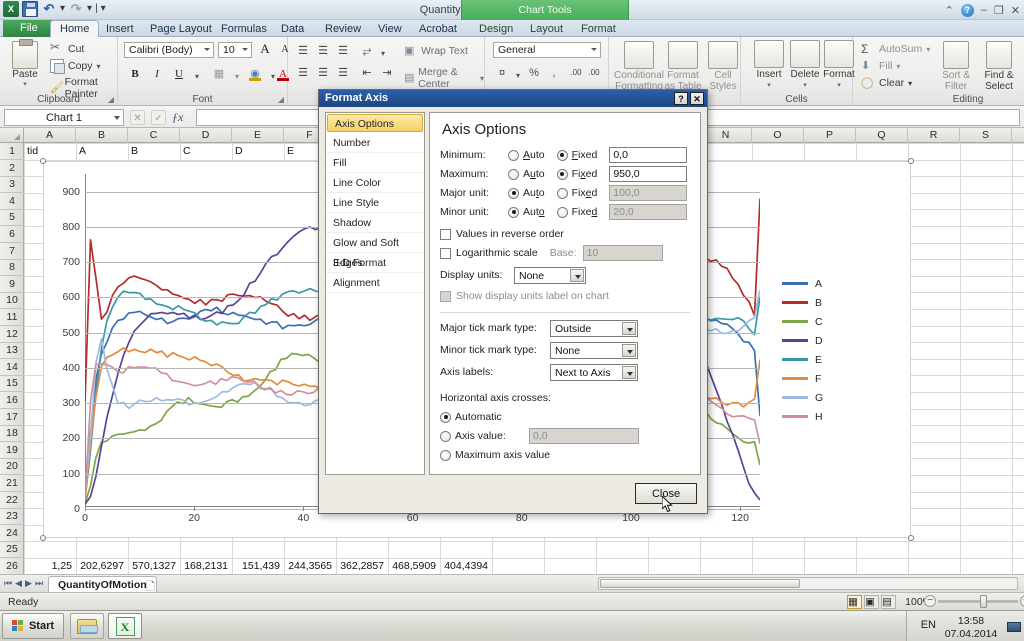 This screenshot has width=1024, height=641. What do you see at coordinates (534, 155) in the screenshot?
I see `minimum-auto-label: Auto` at bounding box center [534, 155].